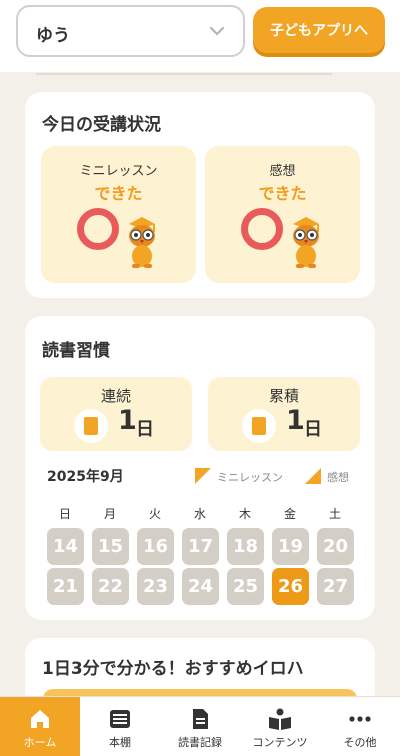 This screenshot has width=400, height=756. I want to click on total-tile: 累積 1 日, so click(284, 414).